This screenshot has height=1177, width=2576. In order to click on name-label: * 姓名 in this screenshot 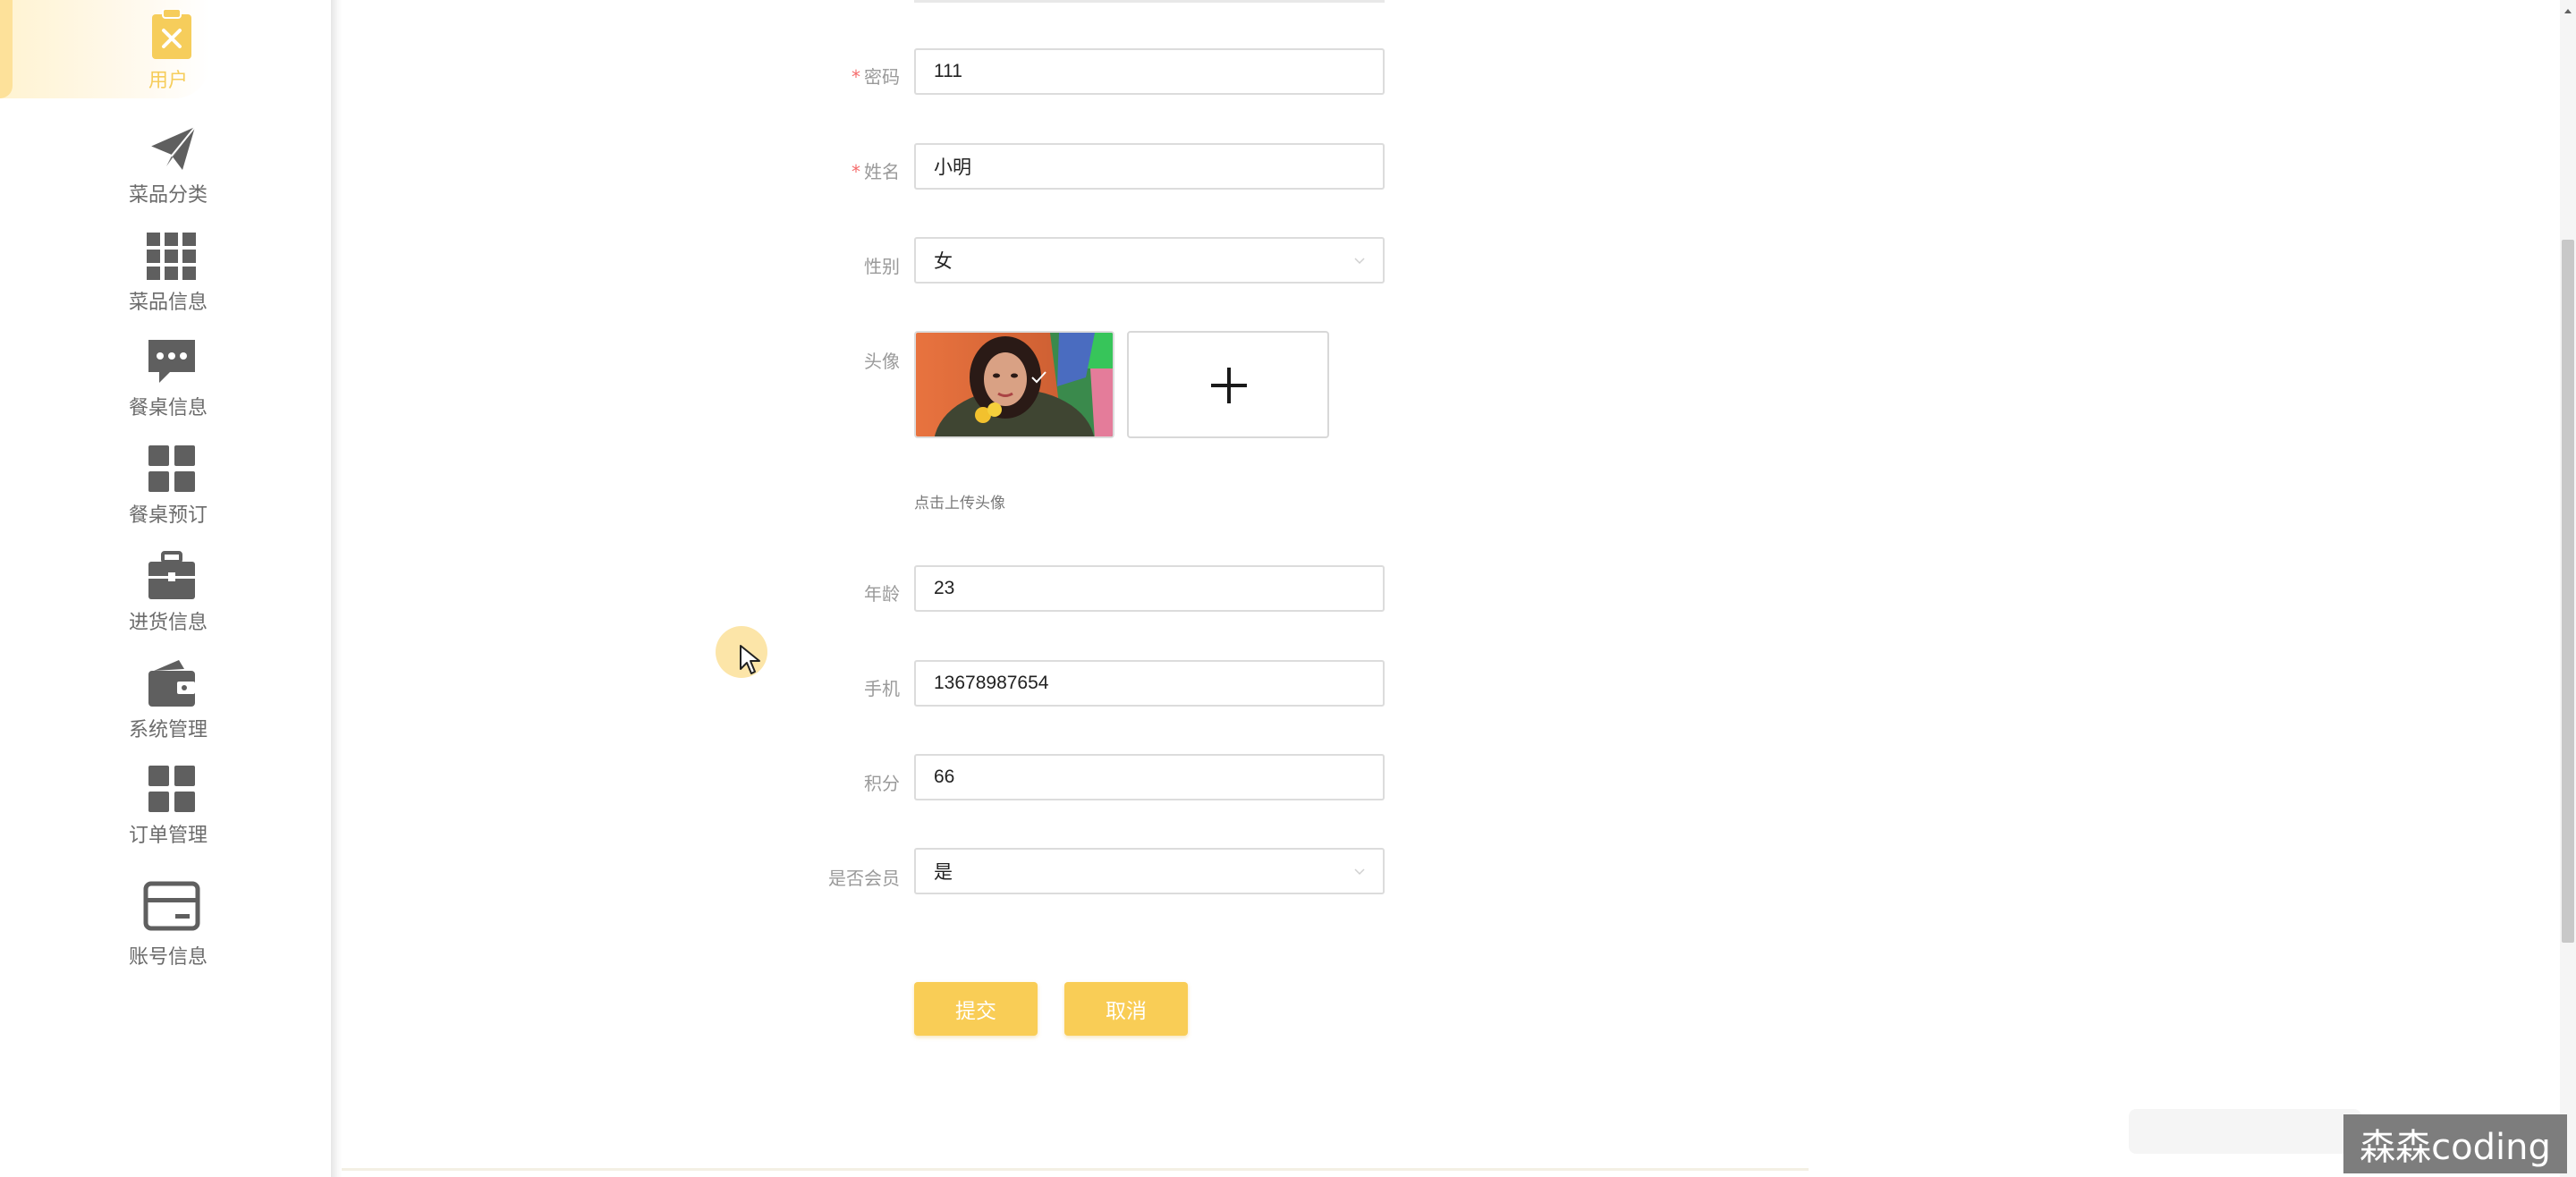, I will do `click(876, 171)`.